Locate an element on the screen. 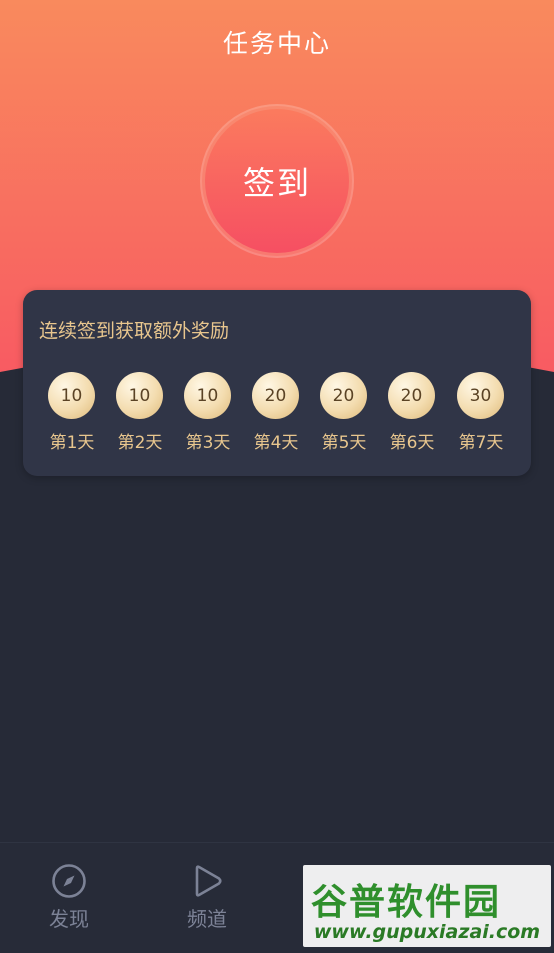 Image resolution: width=554 pixels, height=953 pixels. watermark-url: www.gupuxiazai.com is located at coordinates (427, 932).